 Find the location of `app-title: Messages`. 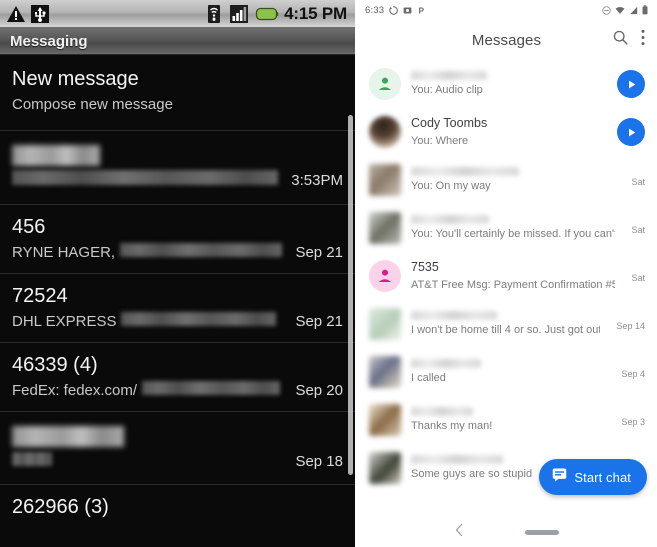

app-title: Messages is located at coordinates (506, 40).